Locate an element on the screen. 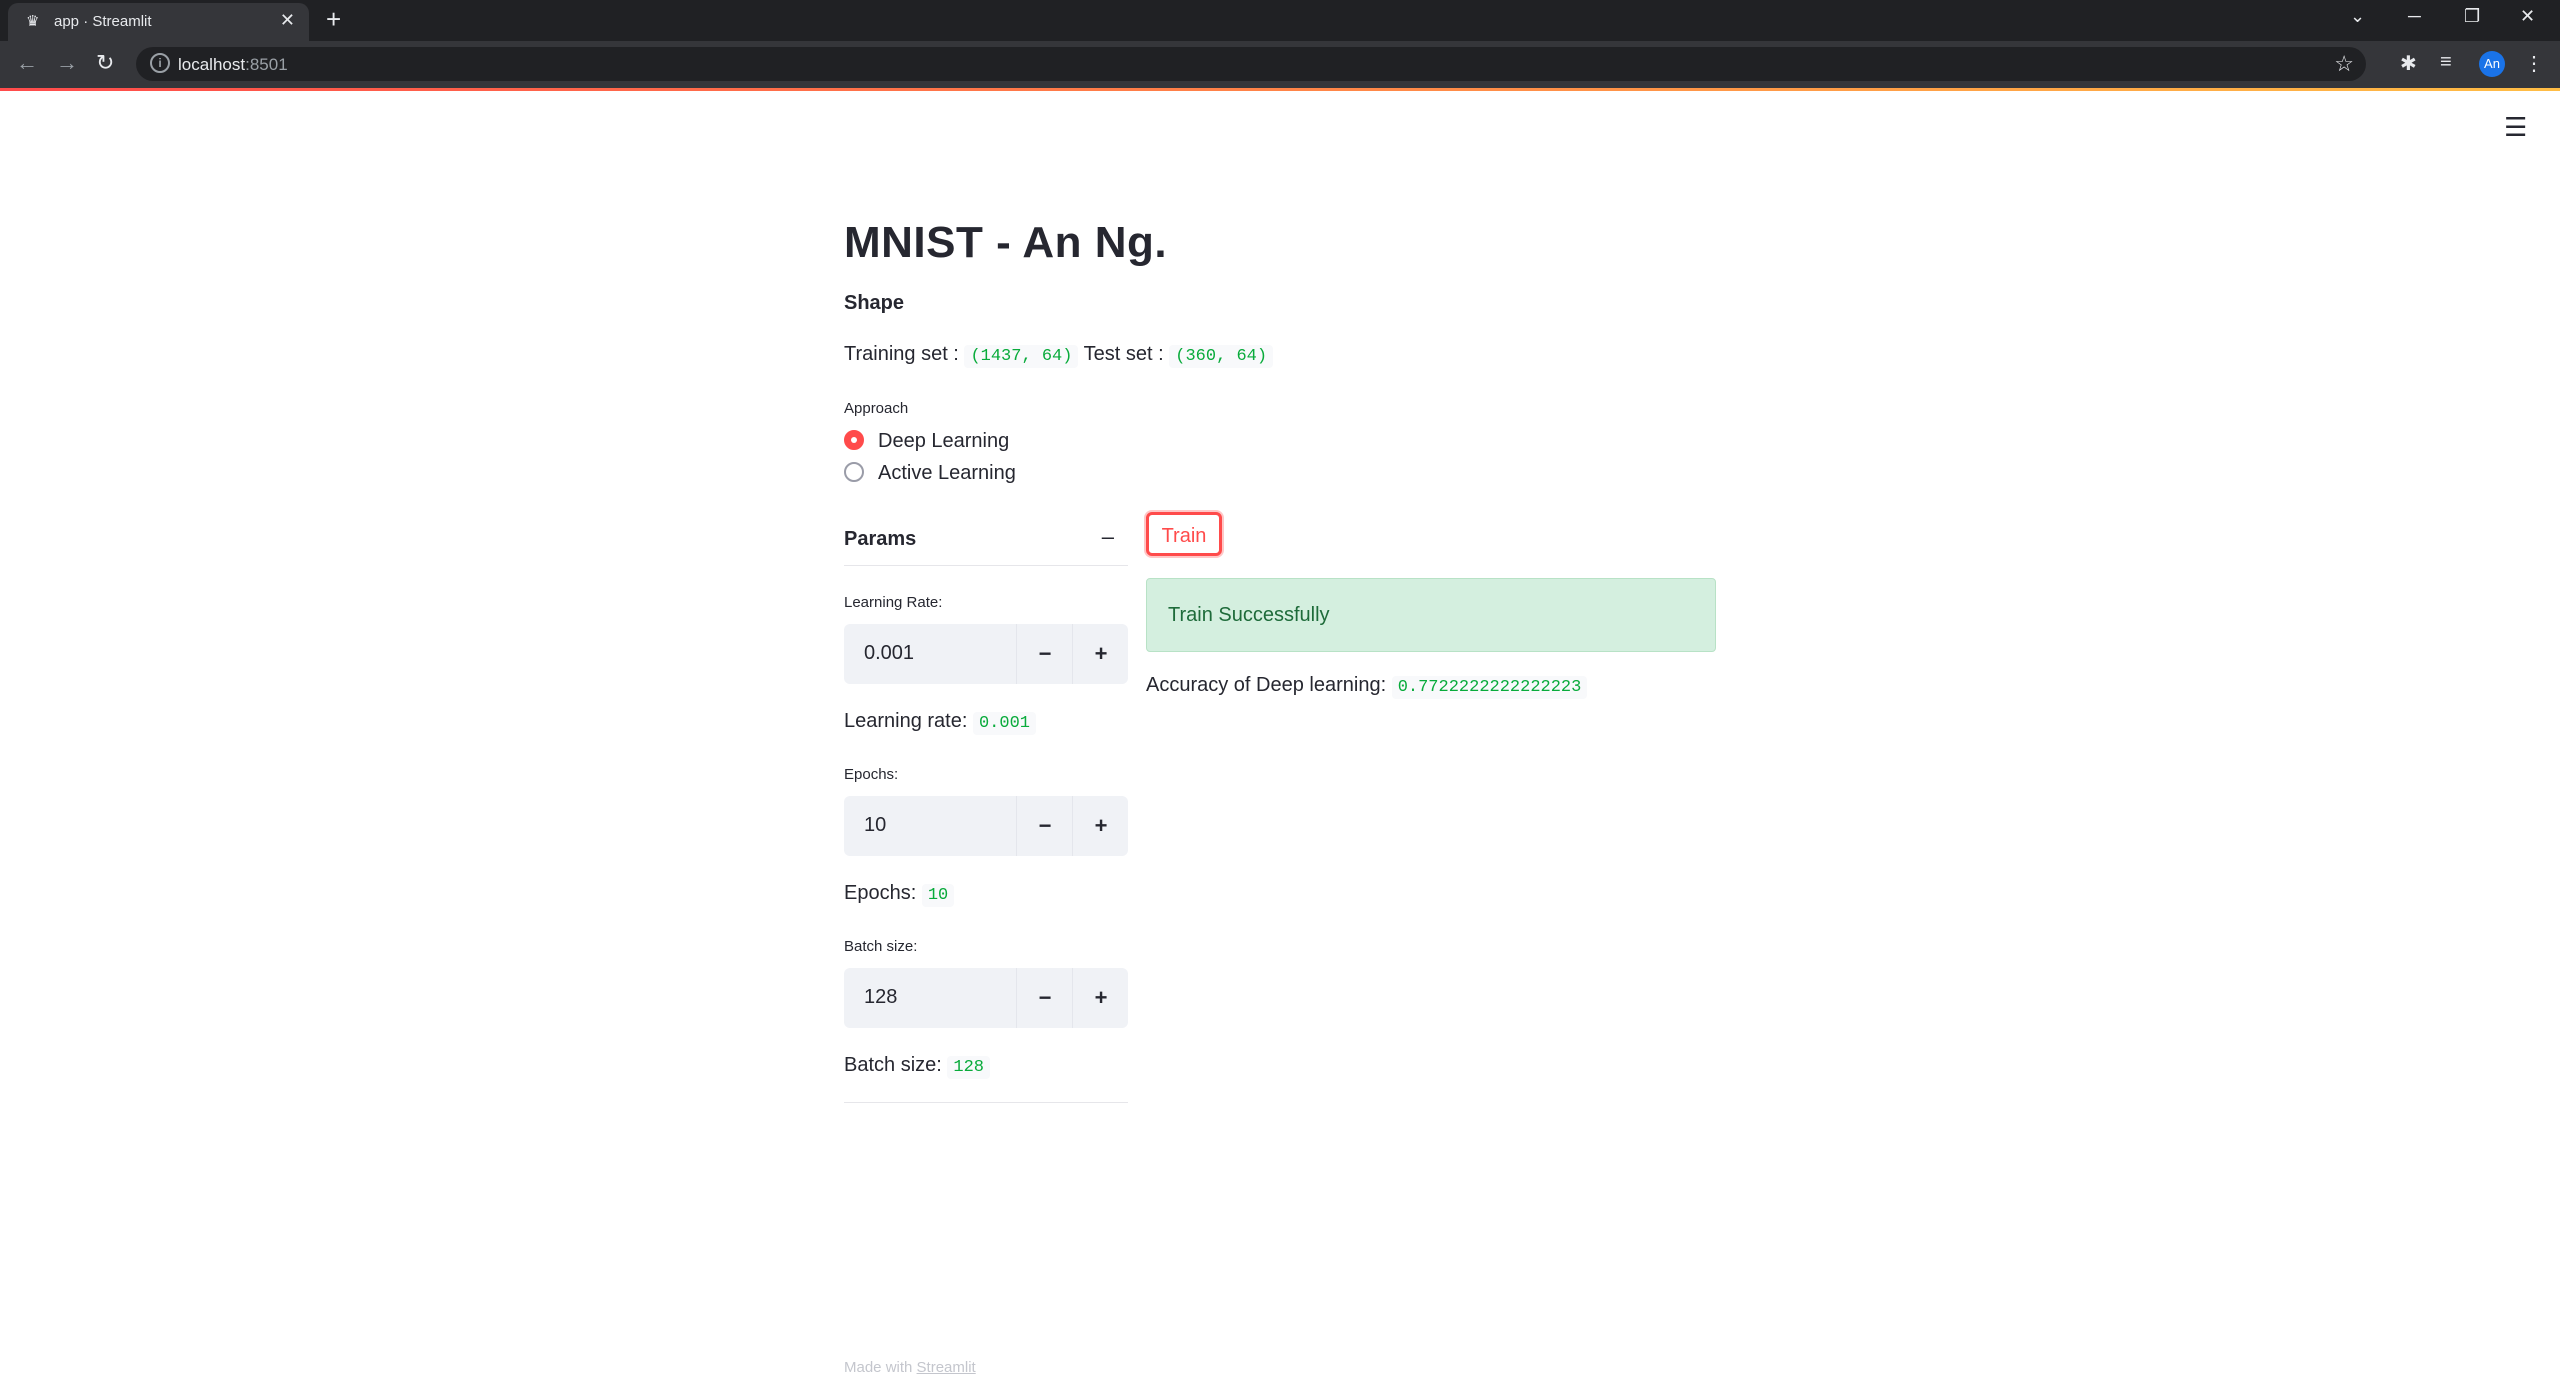 The image size is (2560, 1391). training-set-value: (1437, 64) is located at coordinates (1021, 356).